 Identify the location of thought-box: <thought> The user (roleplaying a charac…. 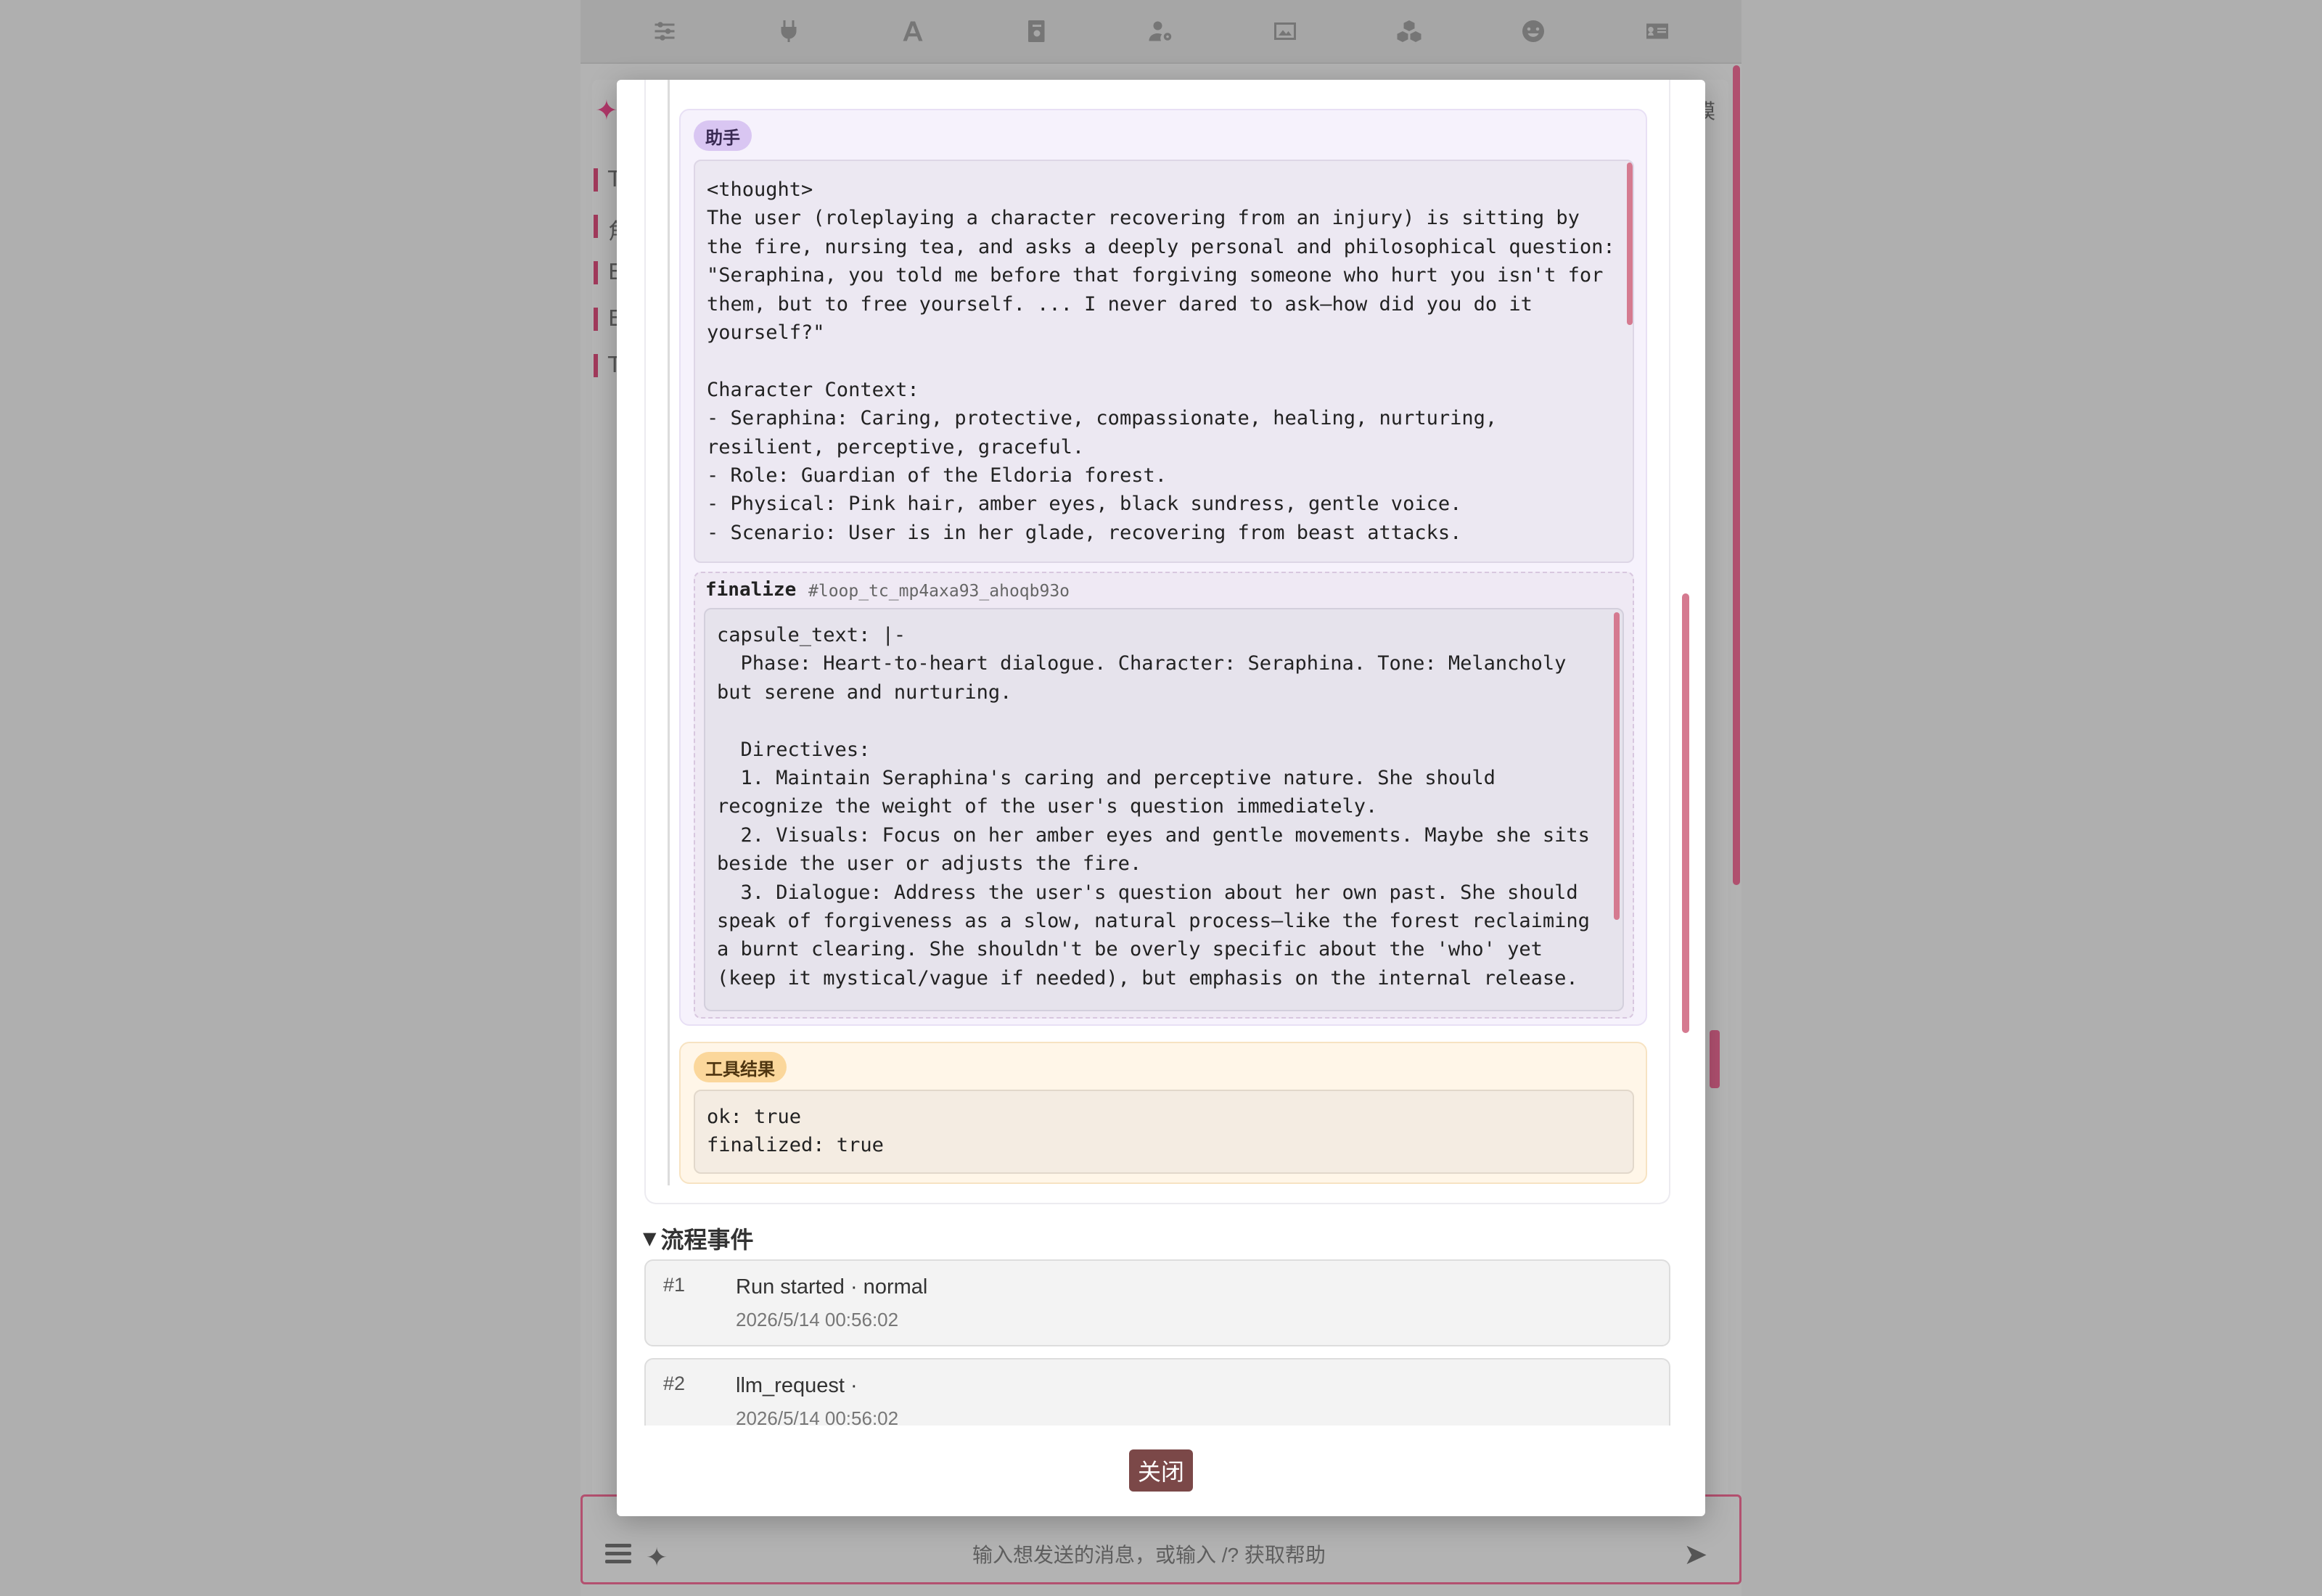
(1164, 361).